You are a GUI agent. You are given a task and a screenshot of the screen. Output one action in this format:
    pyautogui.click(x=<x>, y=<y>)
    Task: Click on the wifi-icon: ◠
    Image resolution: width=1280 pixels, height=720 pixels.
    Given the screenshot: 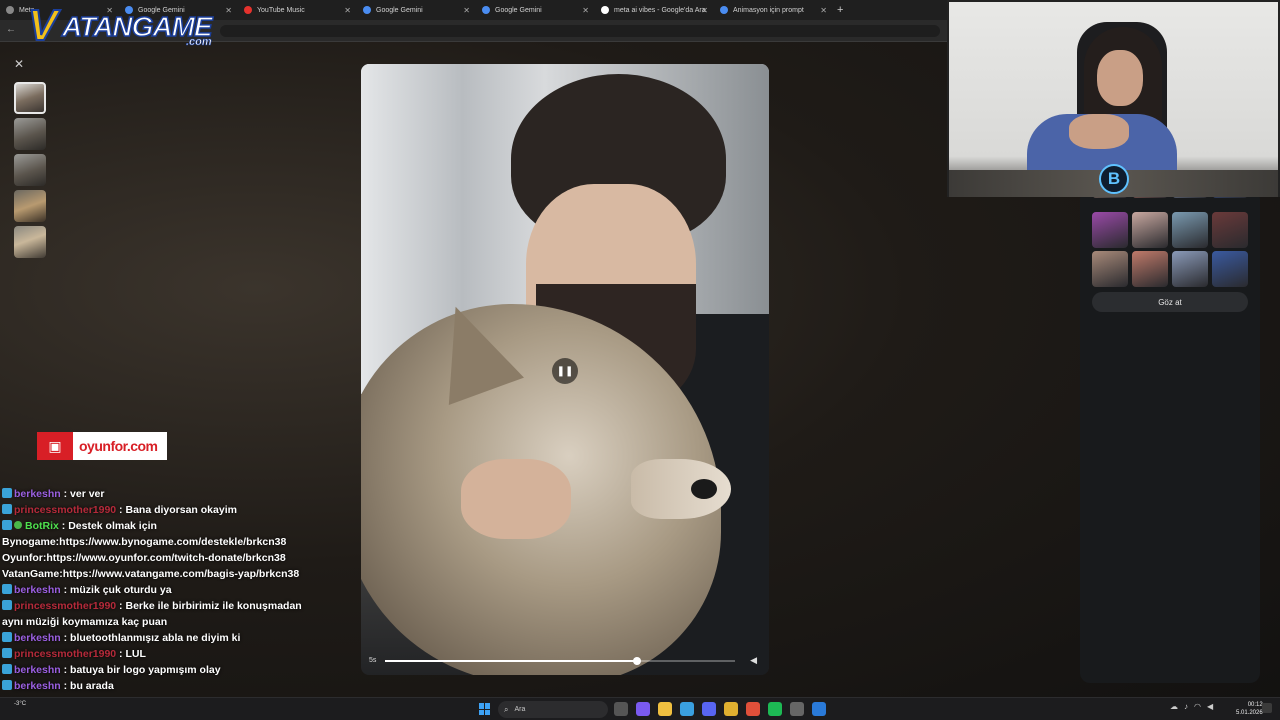 What is the action you would take?
    pyautogui.click(x=1197, y=706)
    